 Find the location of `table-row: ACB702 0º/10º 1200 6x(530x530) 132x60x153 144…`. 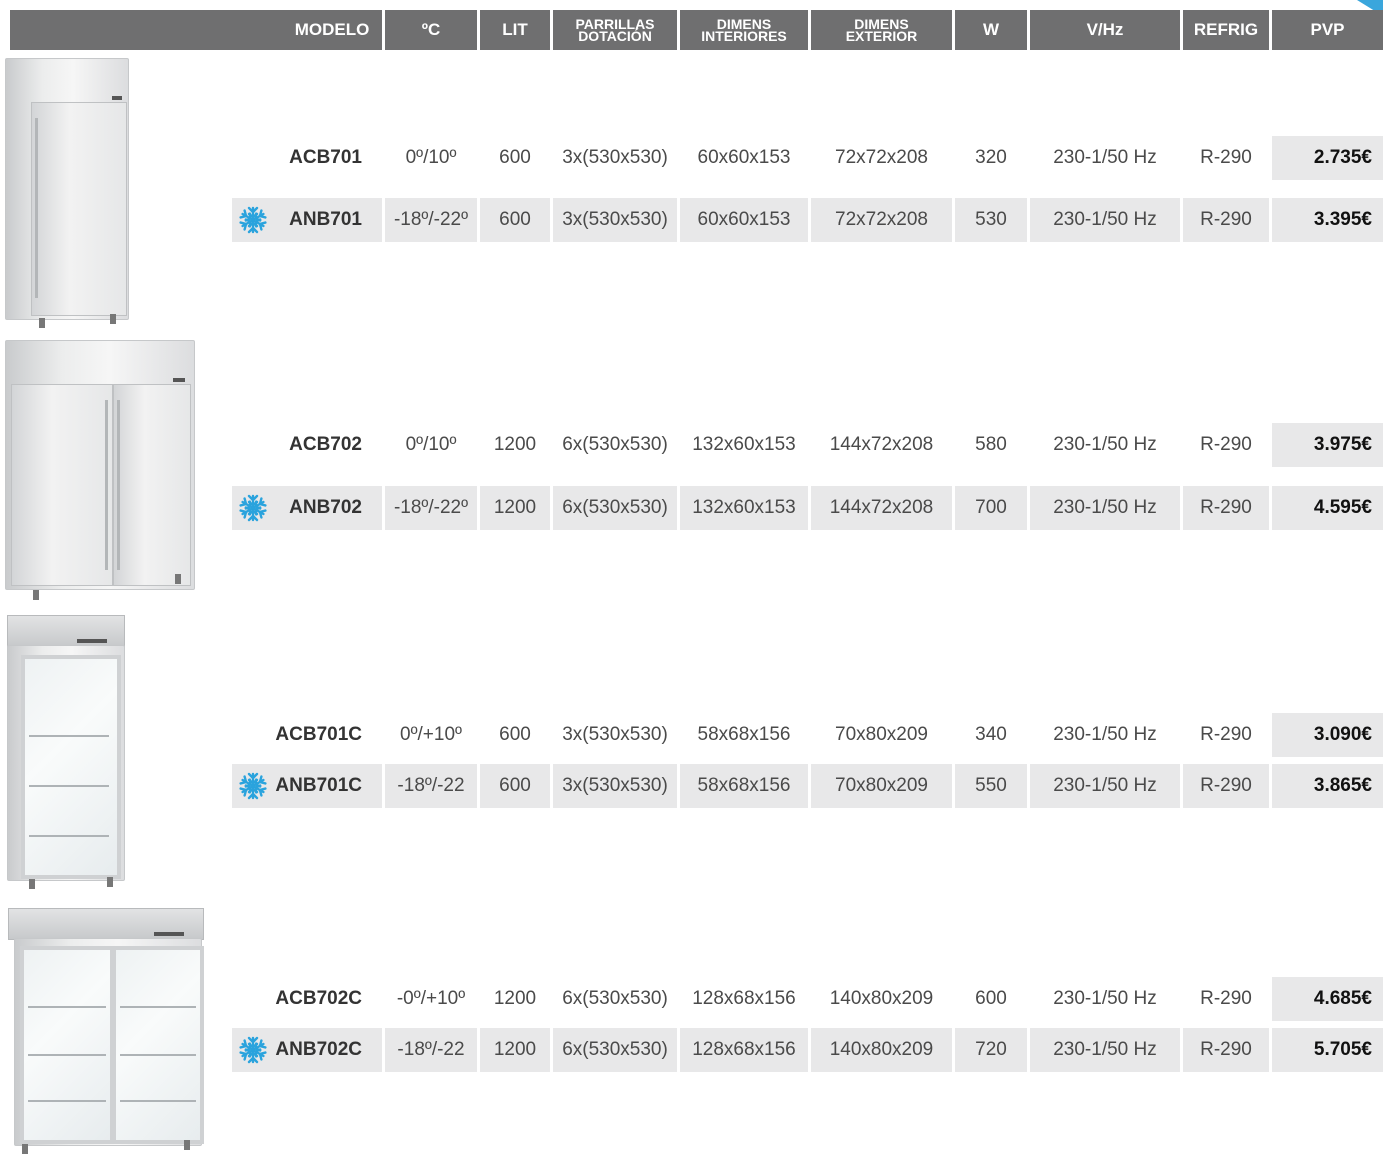

table-row: ACB702 0º/10º 1200 6x(530x530) 132x60x153 144… is located at coordinates (691, 445).